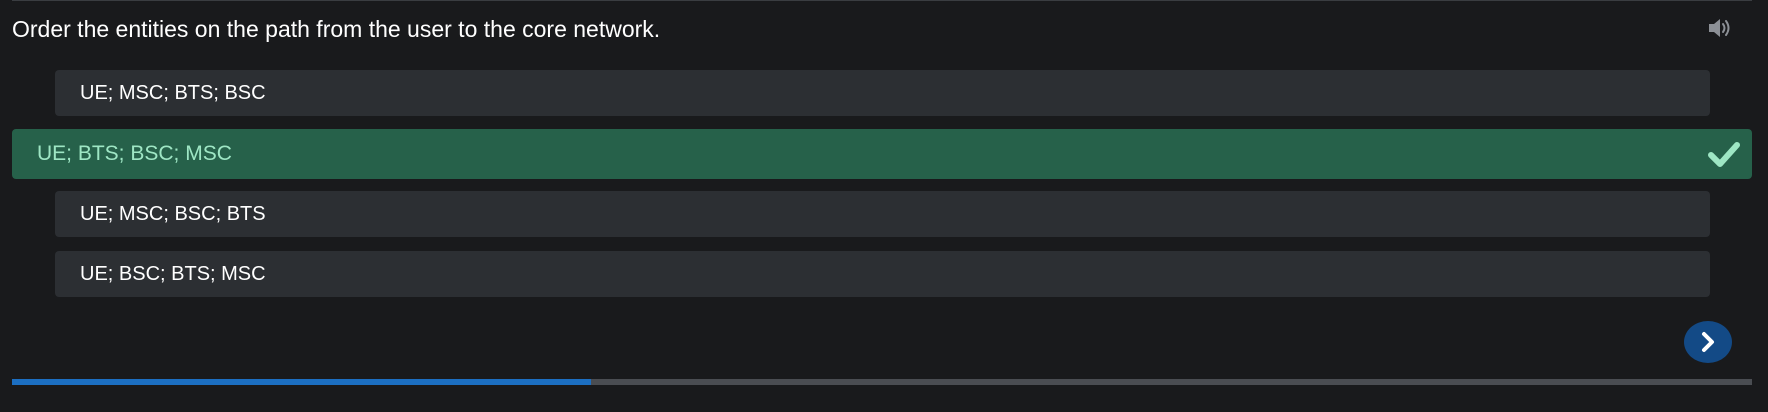  I want to click on answer-option-label: UE; BTS; BSC; MSC, so click(134, 153).